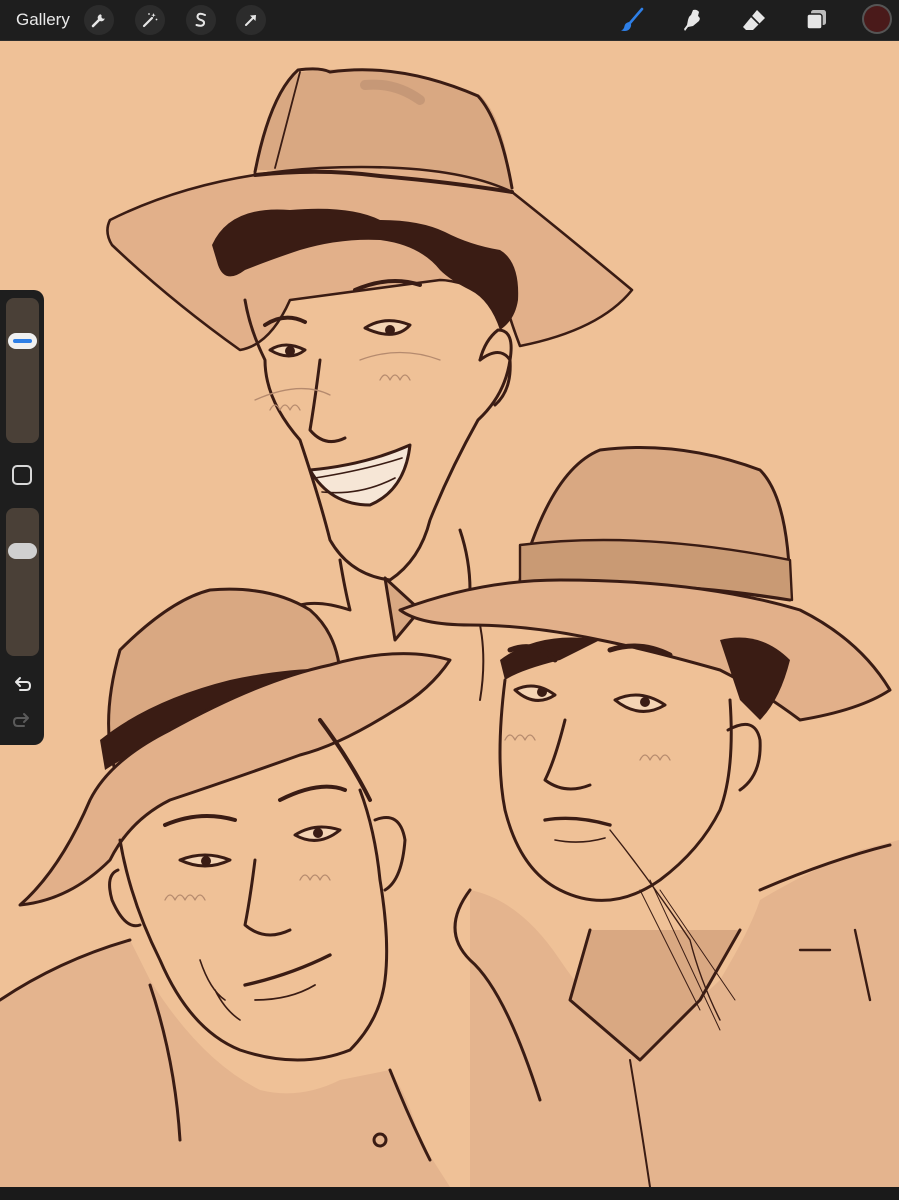  I want to click on transform-arrow-icon, so click(250, 20).